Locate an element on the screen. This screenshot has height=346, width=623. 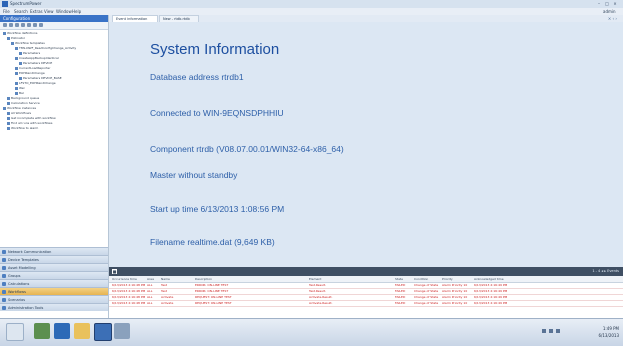
tab-new-rtdb: New - rtdb.rtdb is located at coordinates (179, 18).